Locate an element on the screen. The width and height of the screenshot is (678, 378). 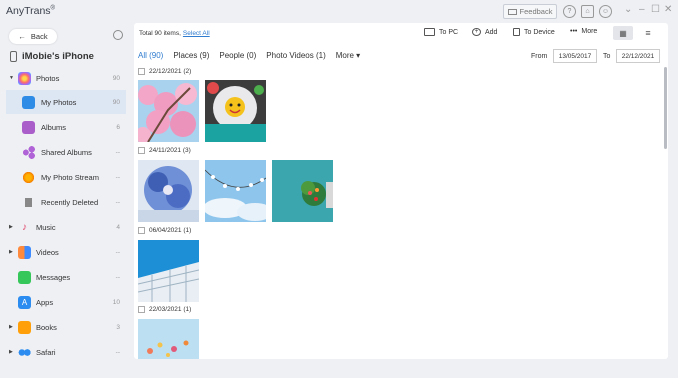
string-lights-photo is located at coordinates (235, 191).